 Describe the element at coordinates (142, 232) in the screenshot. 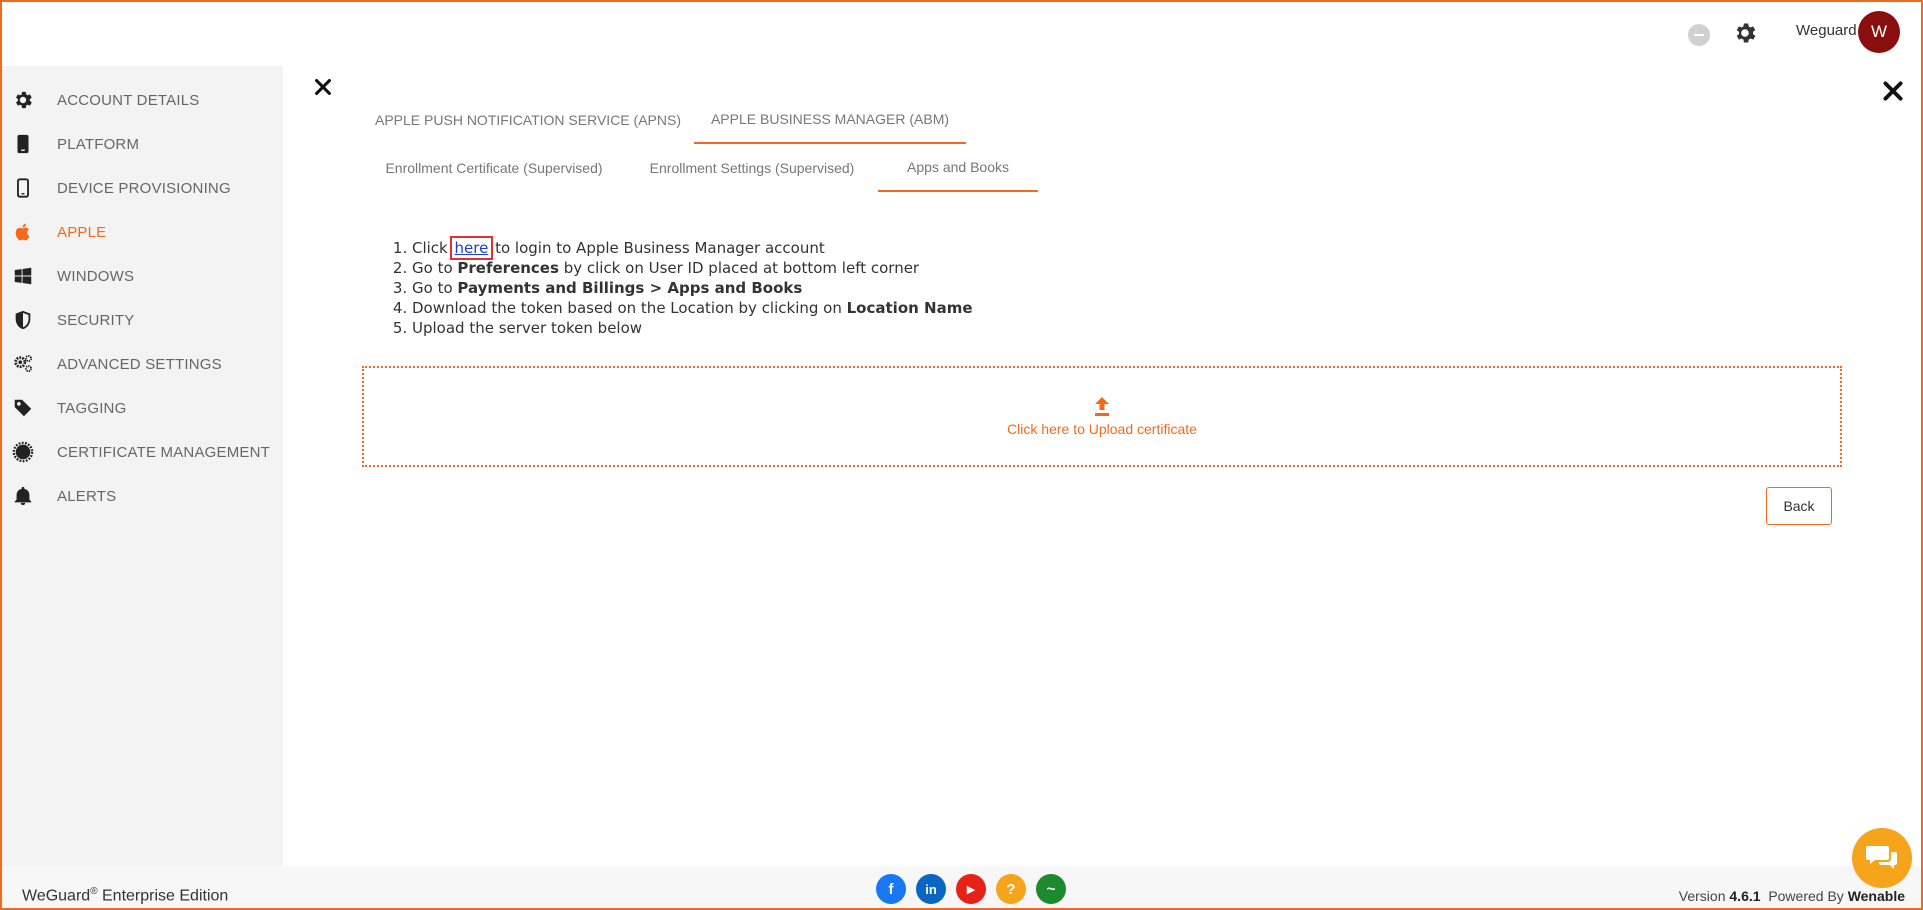

I see `sidebar-item-apple: APPLE` at that location.